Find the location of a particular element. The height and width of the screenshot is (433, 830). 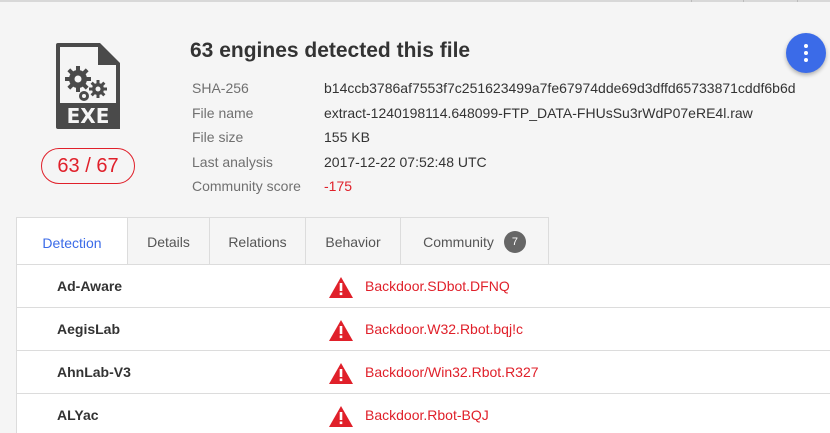

community-count-badge: 7 is located at coordinates (514, 242).